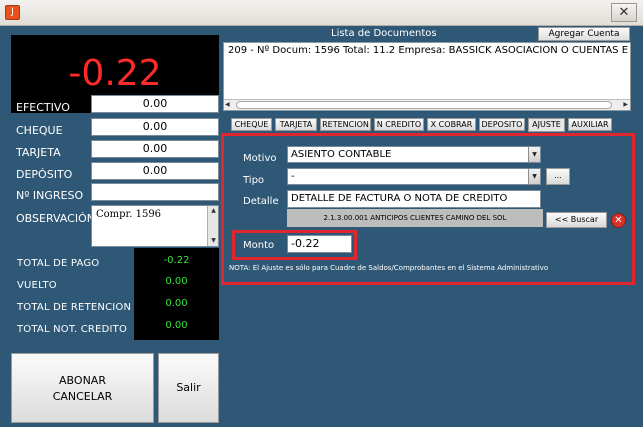 The width and height of the screenshot is (643, 427). What do you see at coordinates (82, 388) in the screenshot?
I see `abonar-cancelar-button: ABONAR CANCELAR` at bounding box center [82, 388].